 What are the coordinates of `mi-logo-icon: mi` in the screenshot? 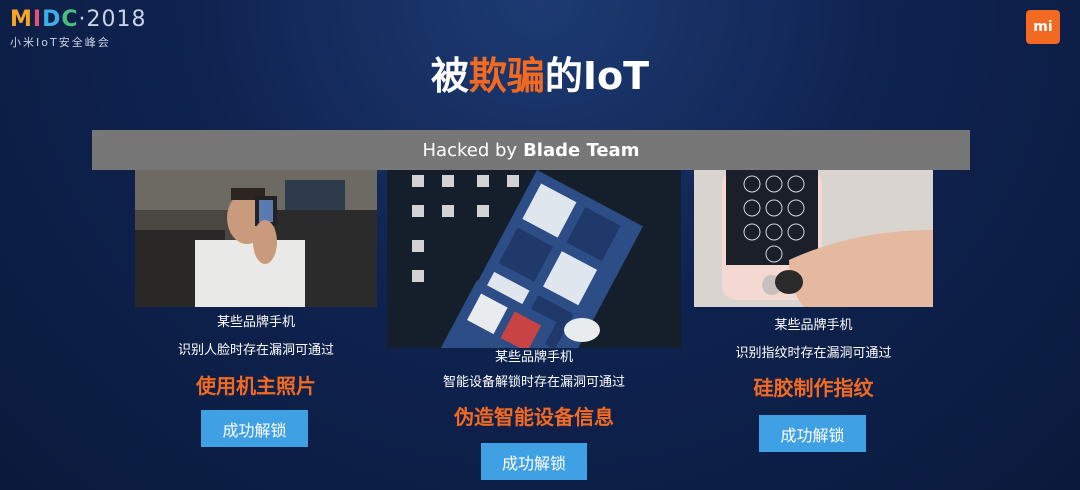 It's located at (1043, 27).